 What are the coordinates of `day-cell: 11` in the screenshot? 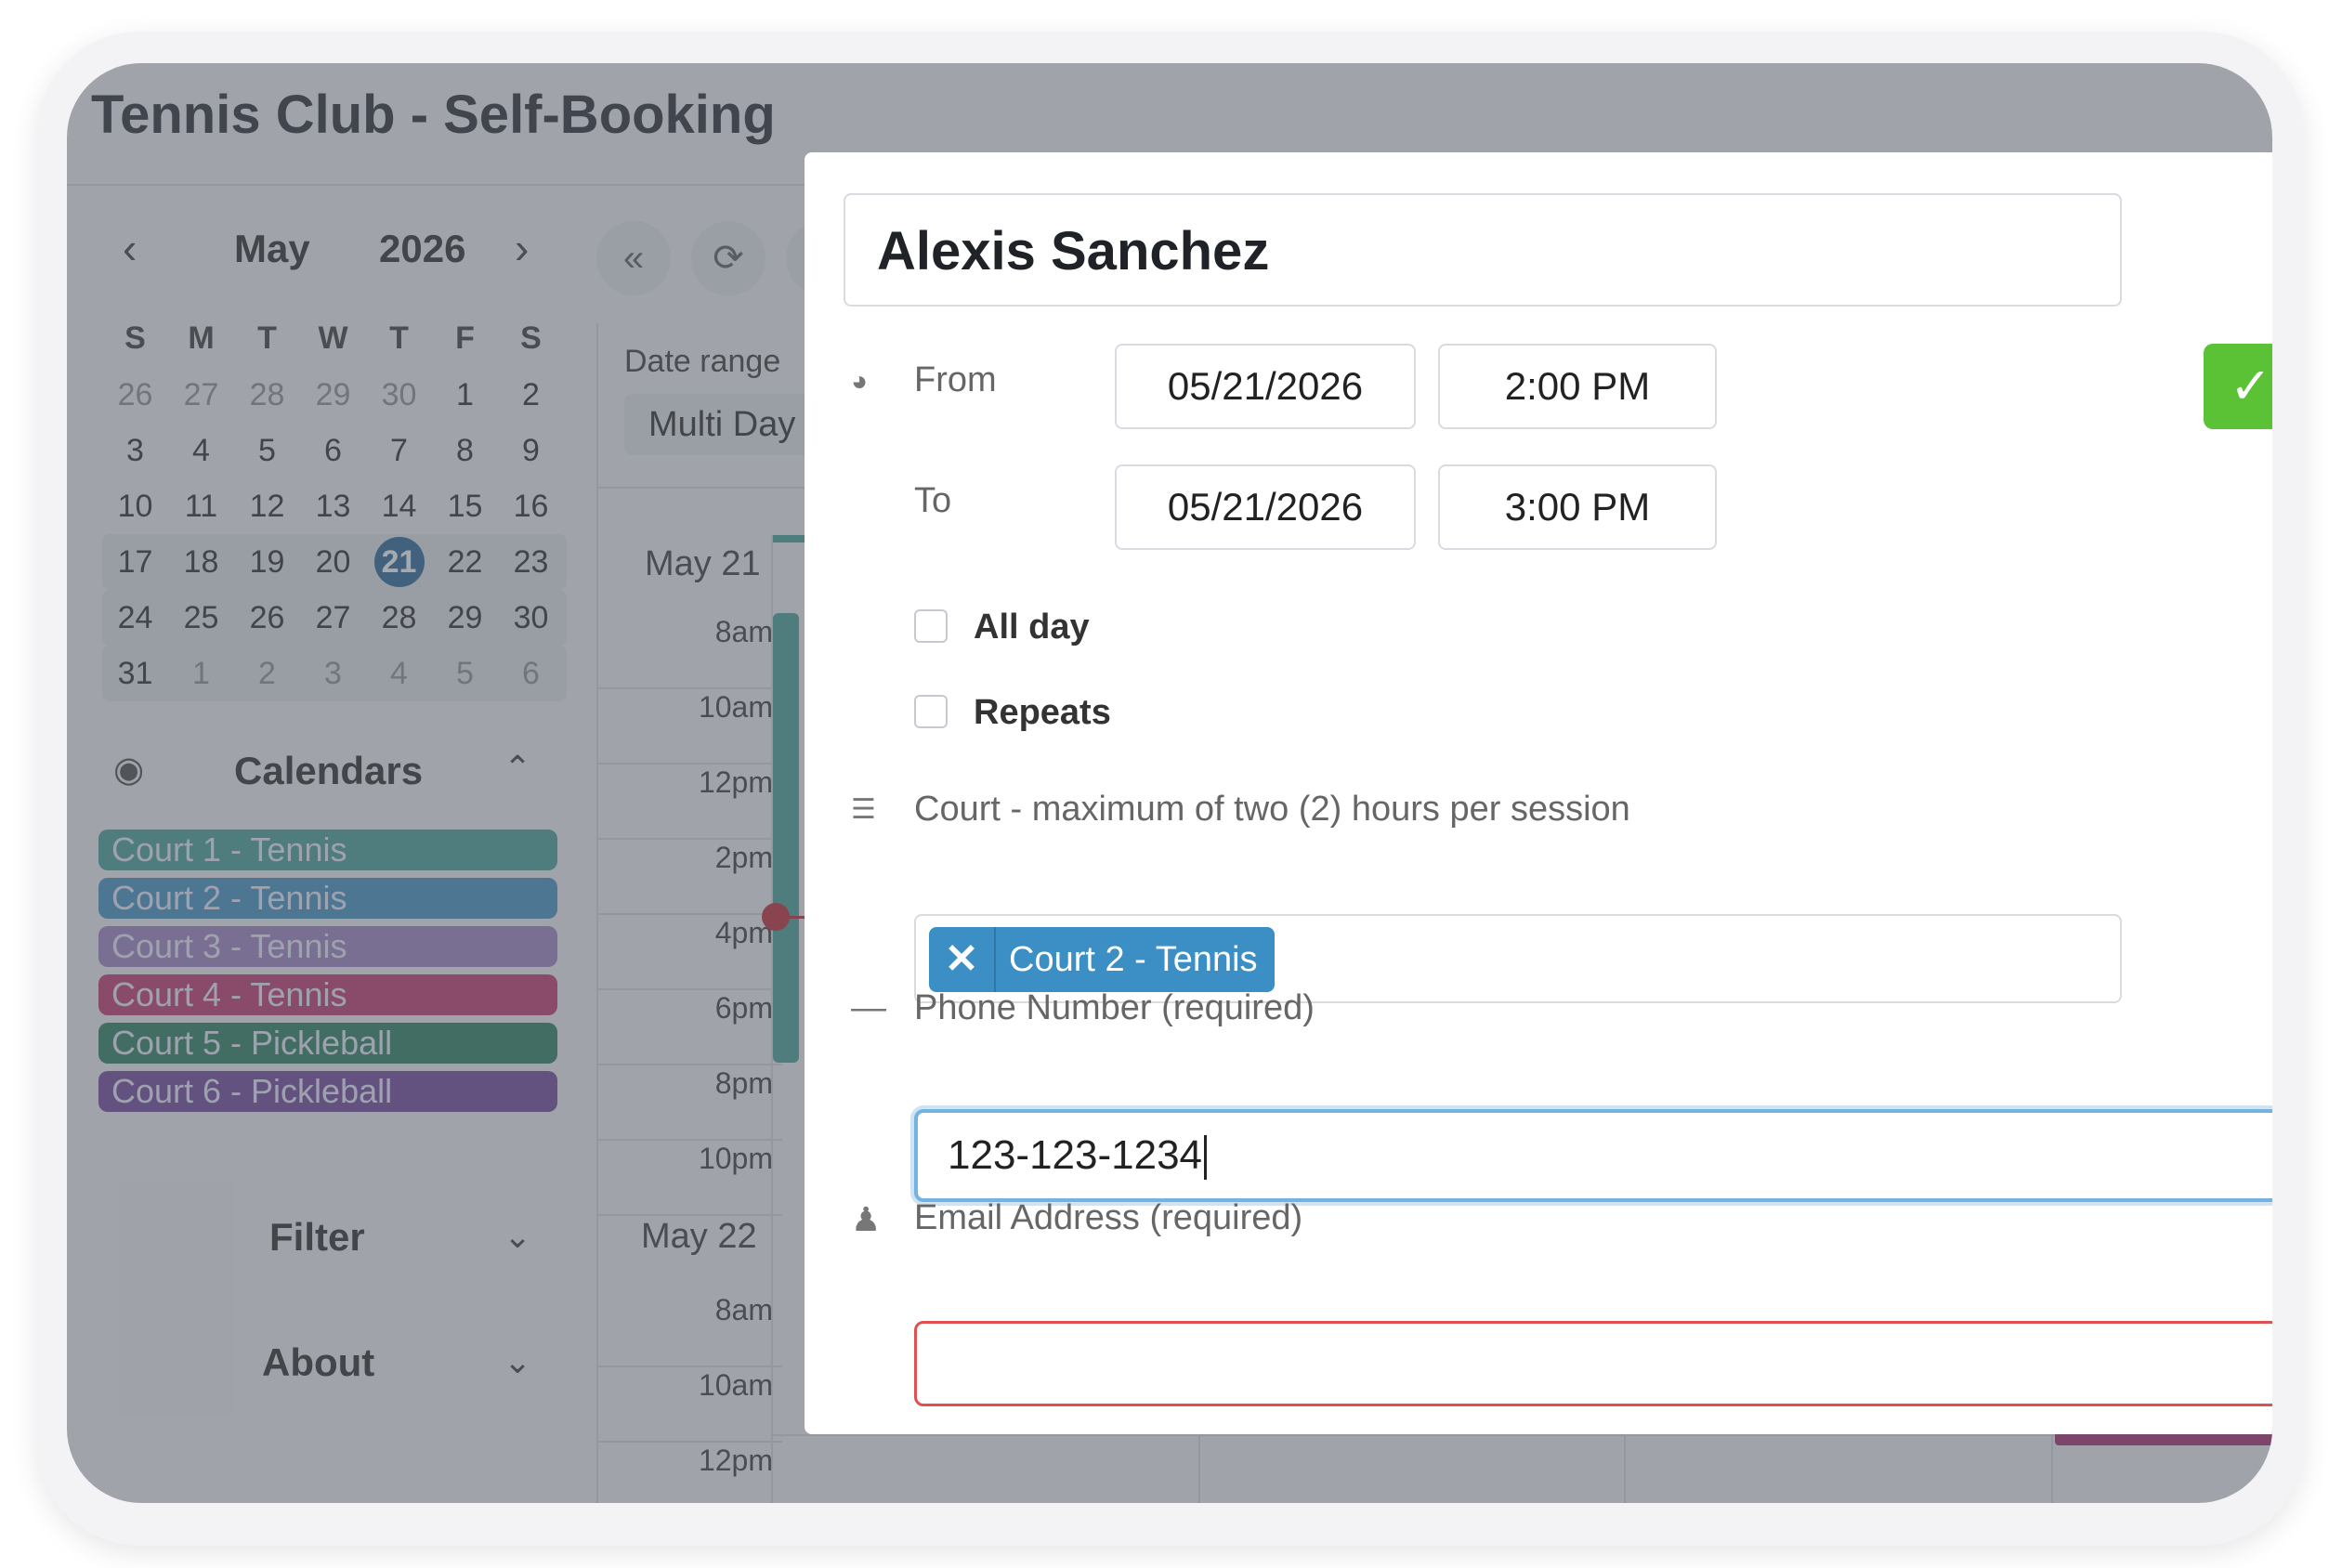 It's located at (201, 507).